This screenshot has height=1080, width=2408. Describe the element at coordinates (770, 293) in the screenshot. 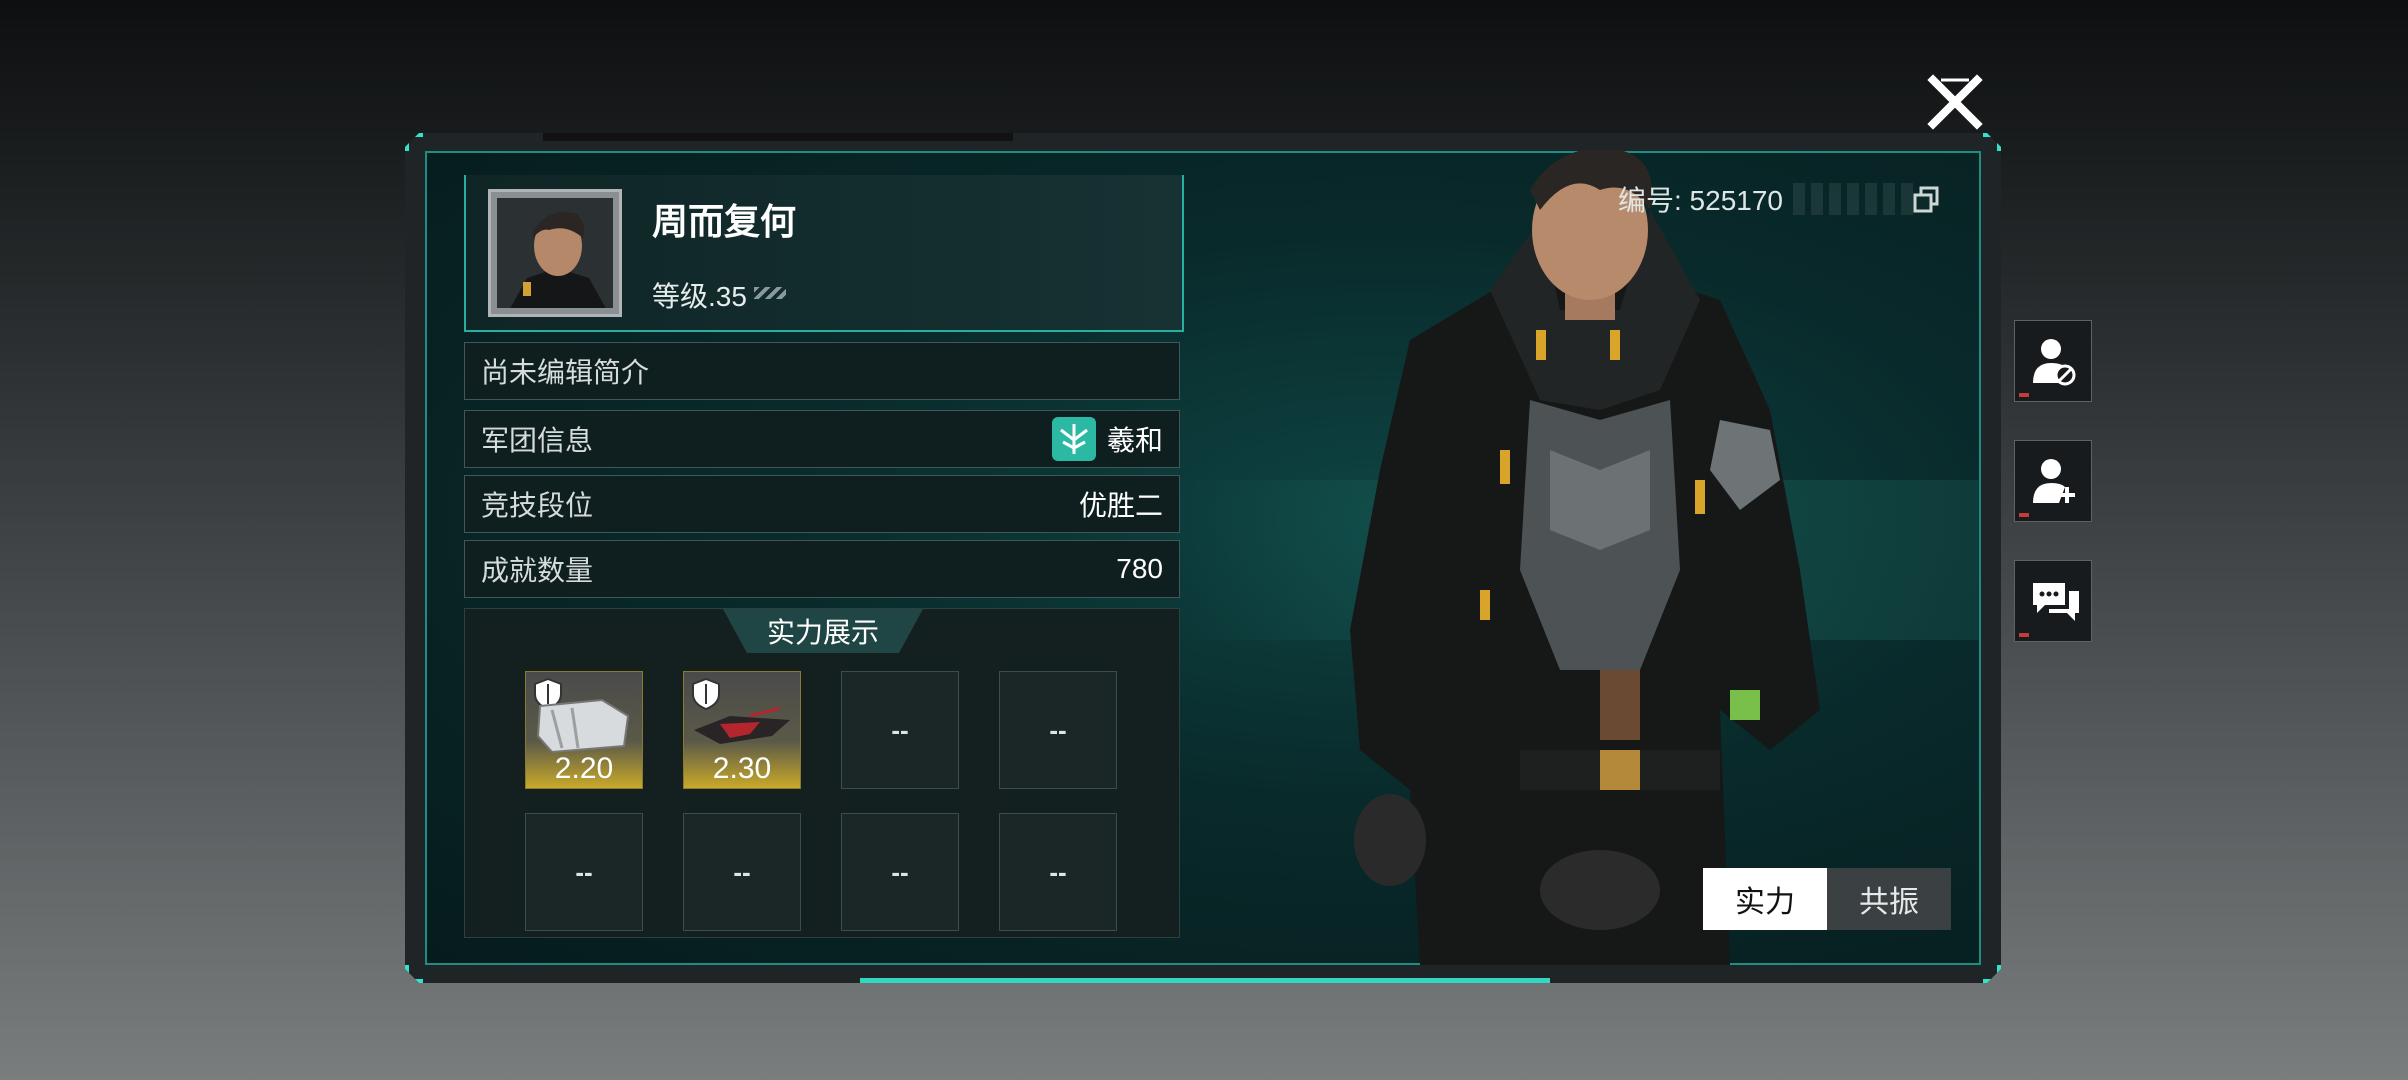

I see `level-stripes` at that location.